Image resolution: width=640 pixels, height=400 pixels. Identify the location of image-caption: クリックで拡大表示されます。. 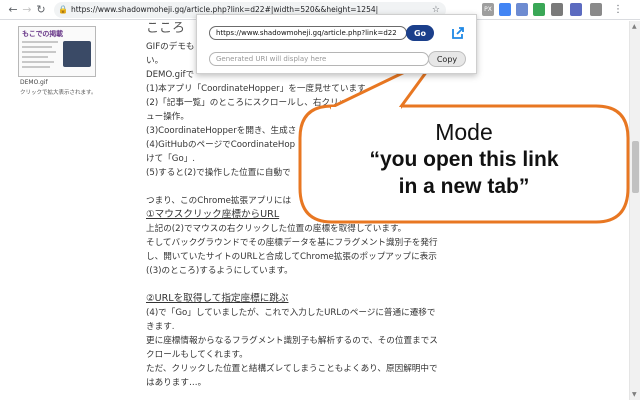
(58, 93).